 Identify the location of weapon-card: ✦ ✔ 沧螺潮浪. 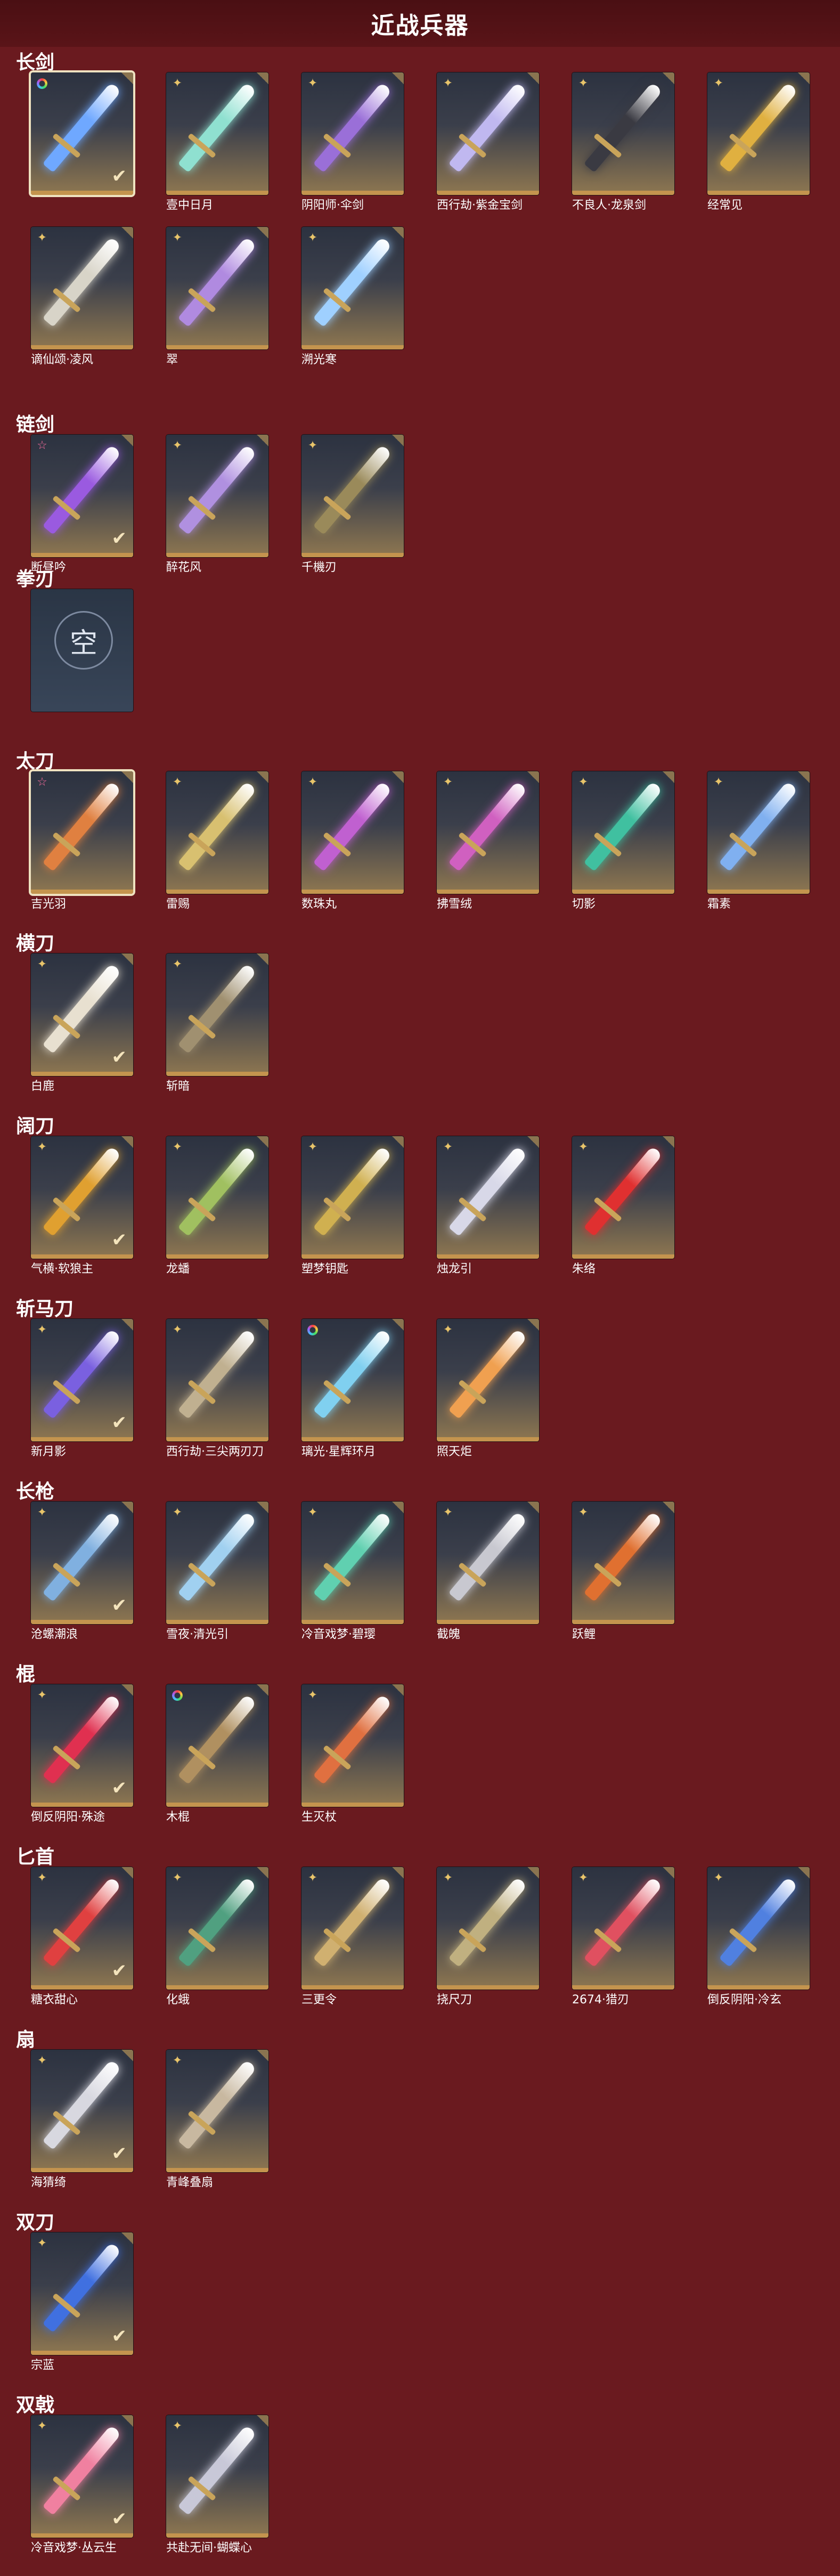
(83, 1572).